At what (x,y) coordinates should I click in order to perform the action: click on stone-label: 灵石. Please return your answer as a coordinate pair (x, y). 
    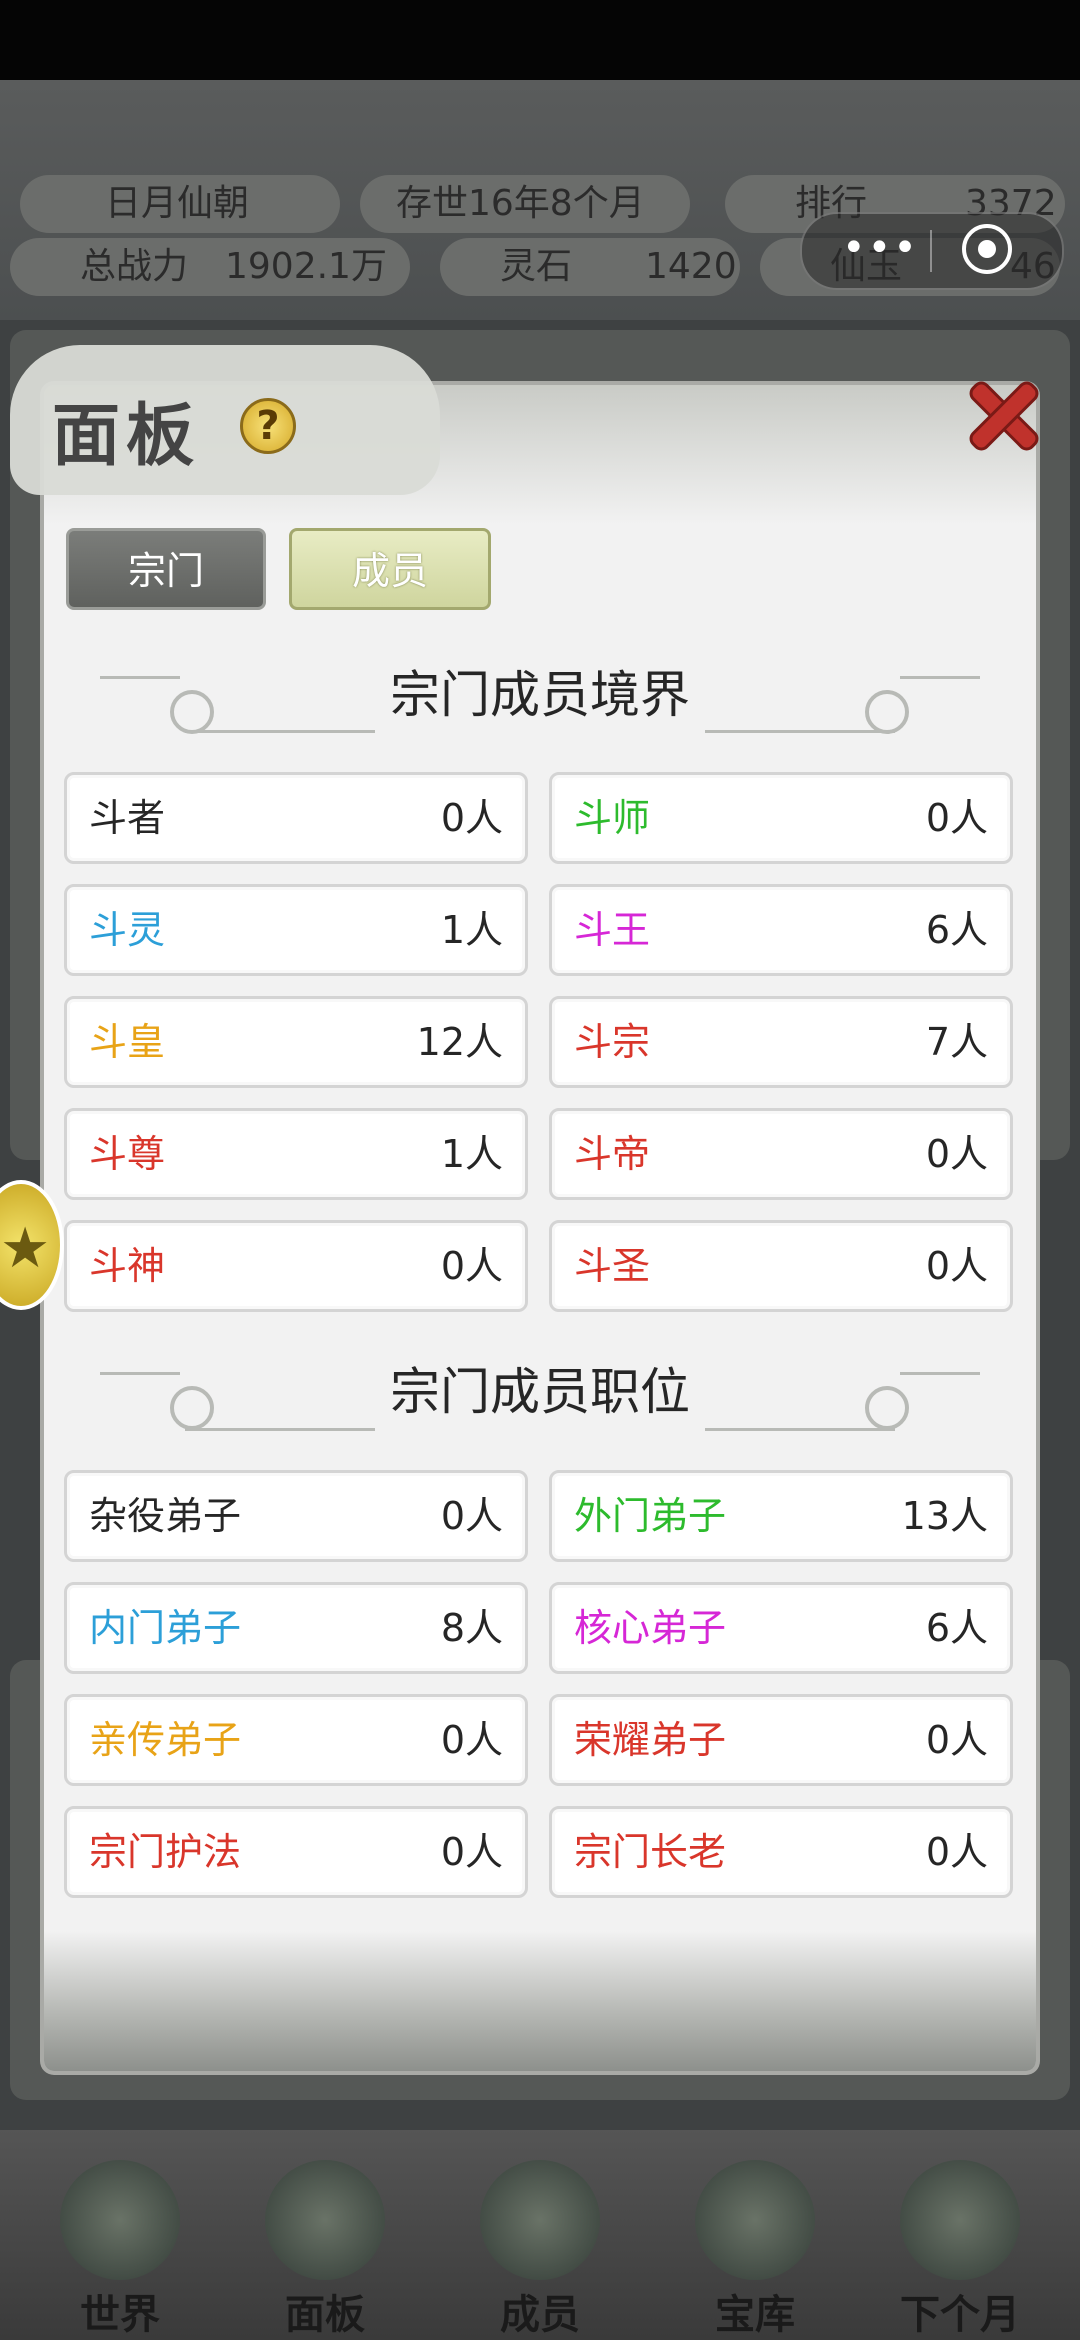
    Looking at the image, I should click on (536, 266).